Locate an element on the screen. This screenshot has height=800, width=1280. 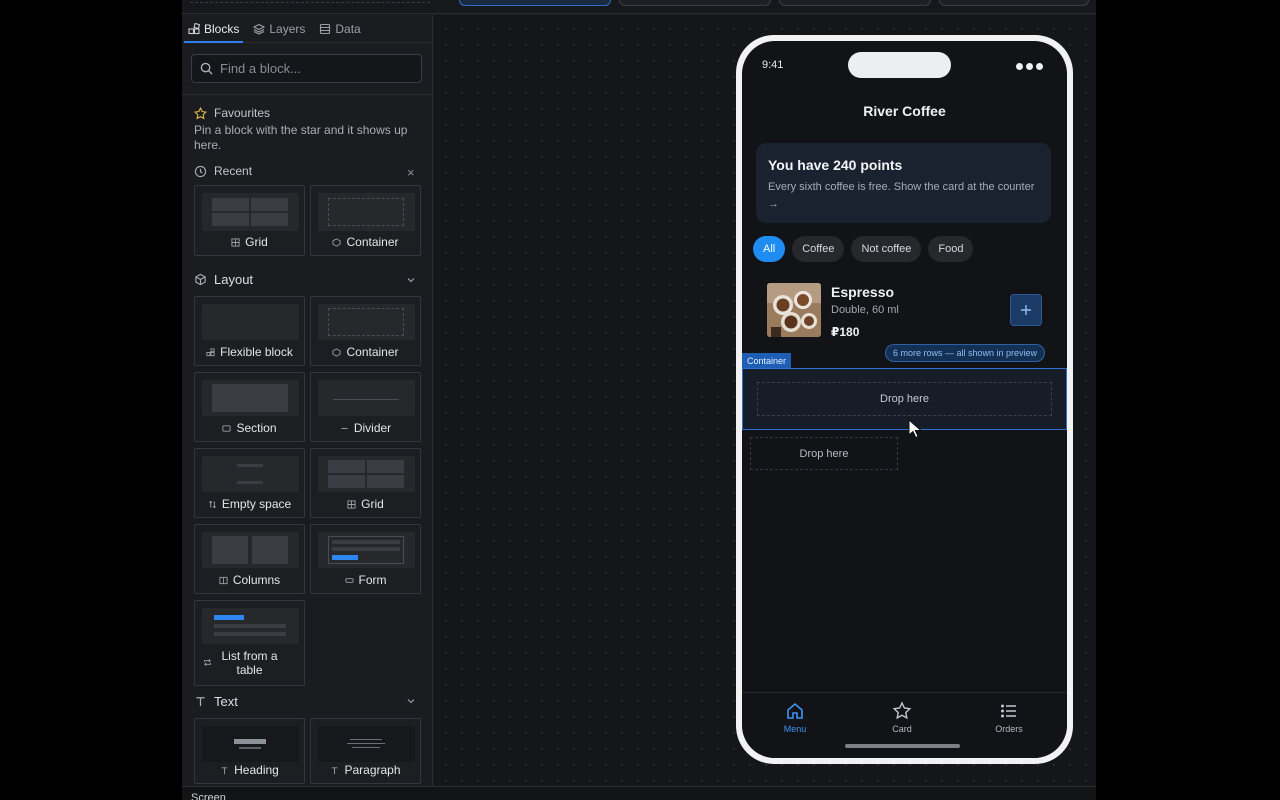
divider-icon is located at coordinates (344, 428).